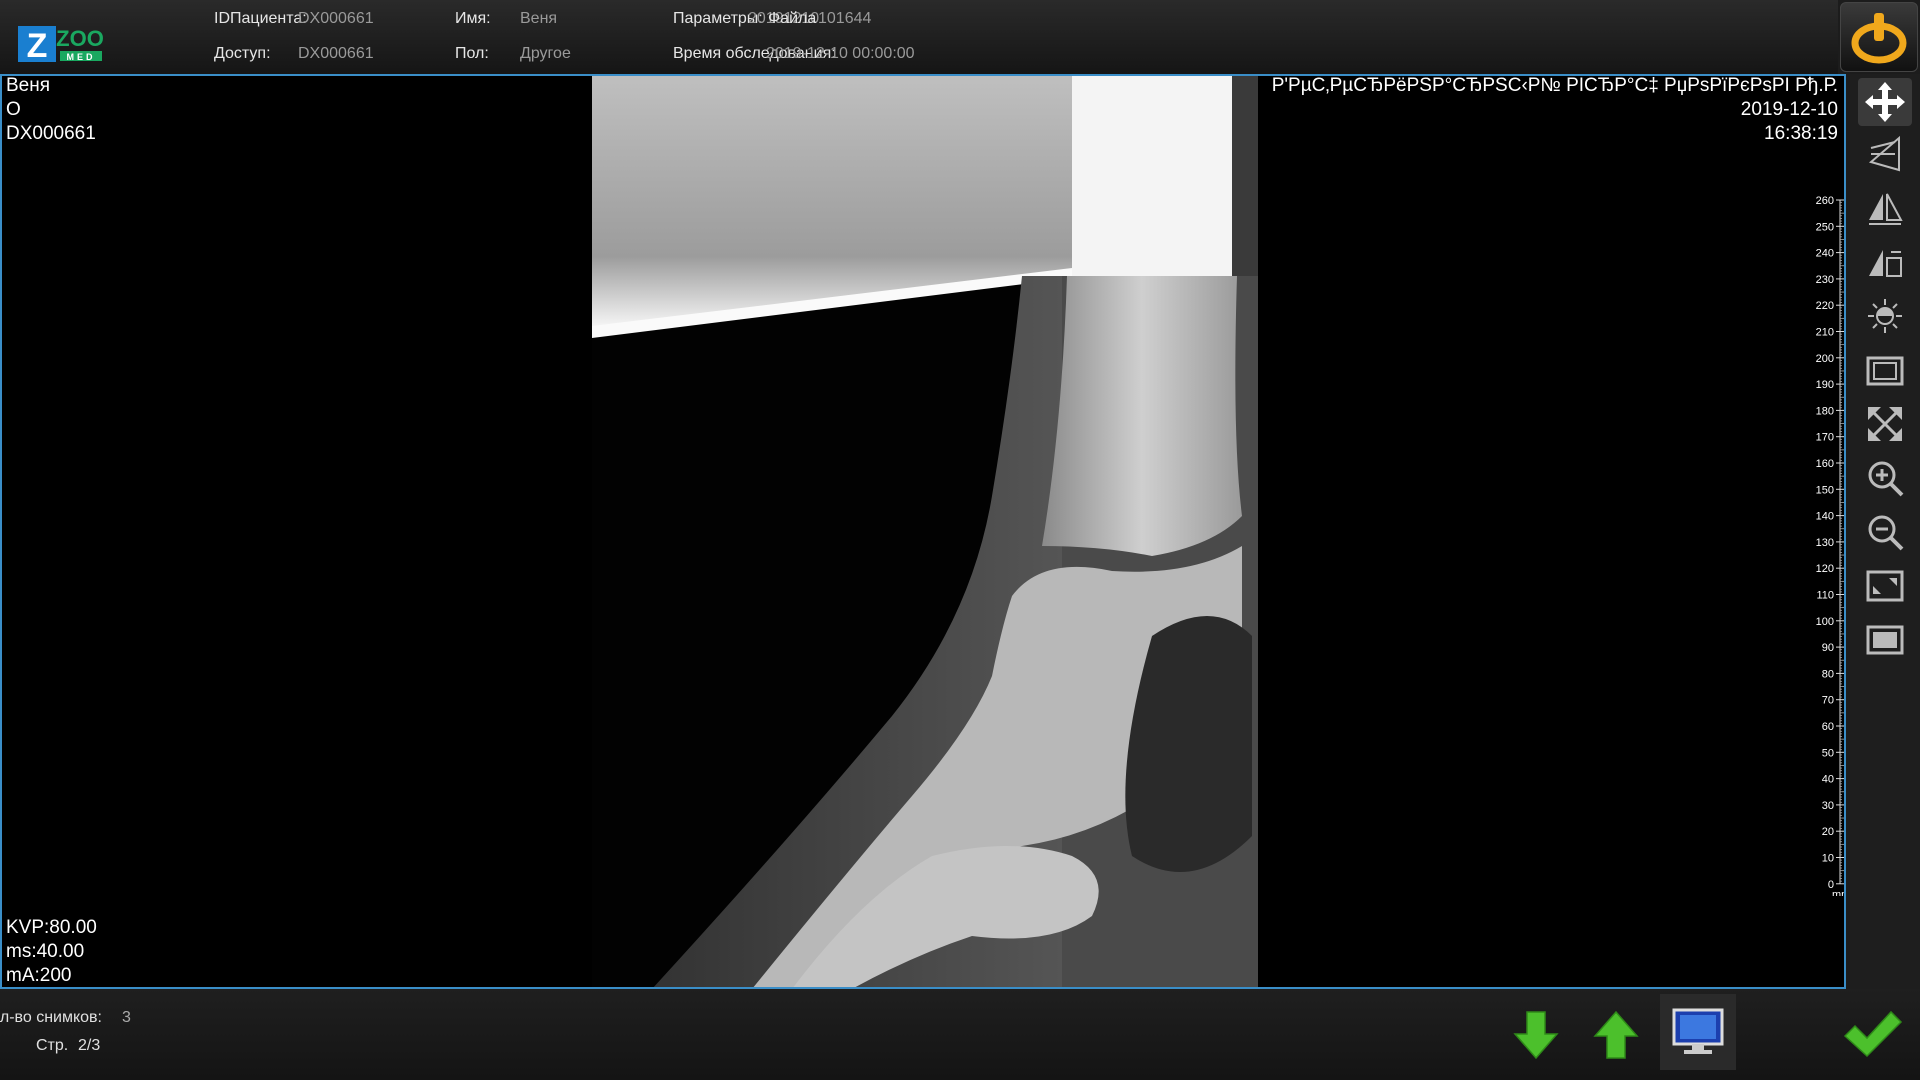 Image resolution: width=1920 pixels, height=1080 pixels. What do you see at coordinates (1828, 701) in the screenshot?
I see `ruler-tick-label: 70` at bounding box center [1828, 701].